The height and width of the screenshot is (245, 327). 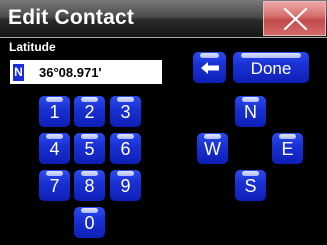 I want to click on south-key: S, so click(x=250, y=185).